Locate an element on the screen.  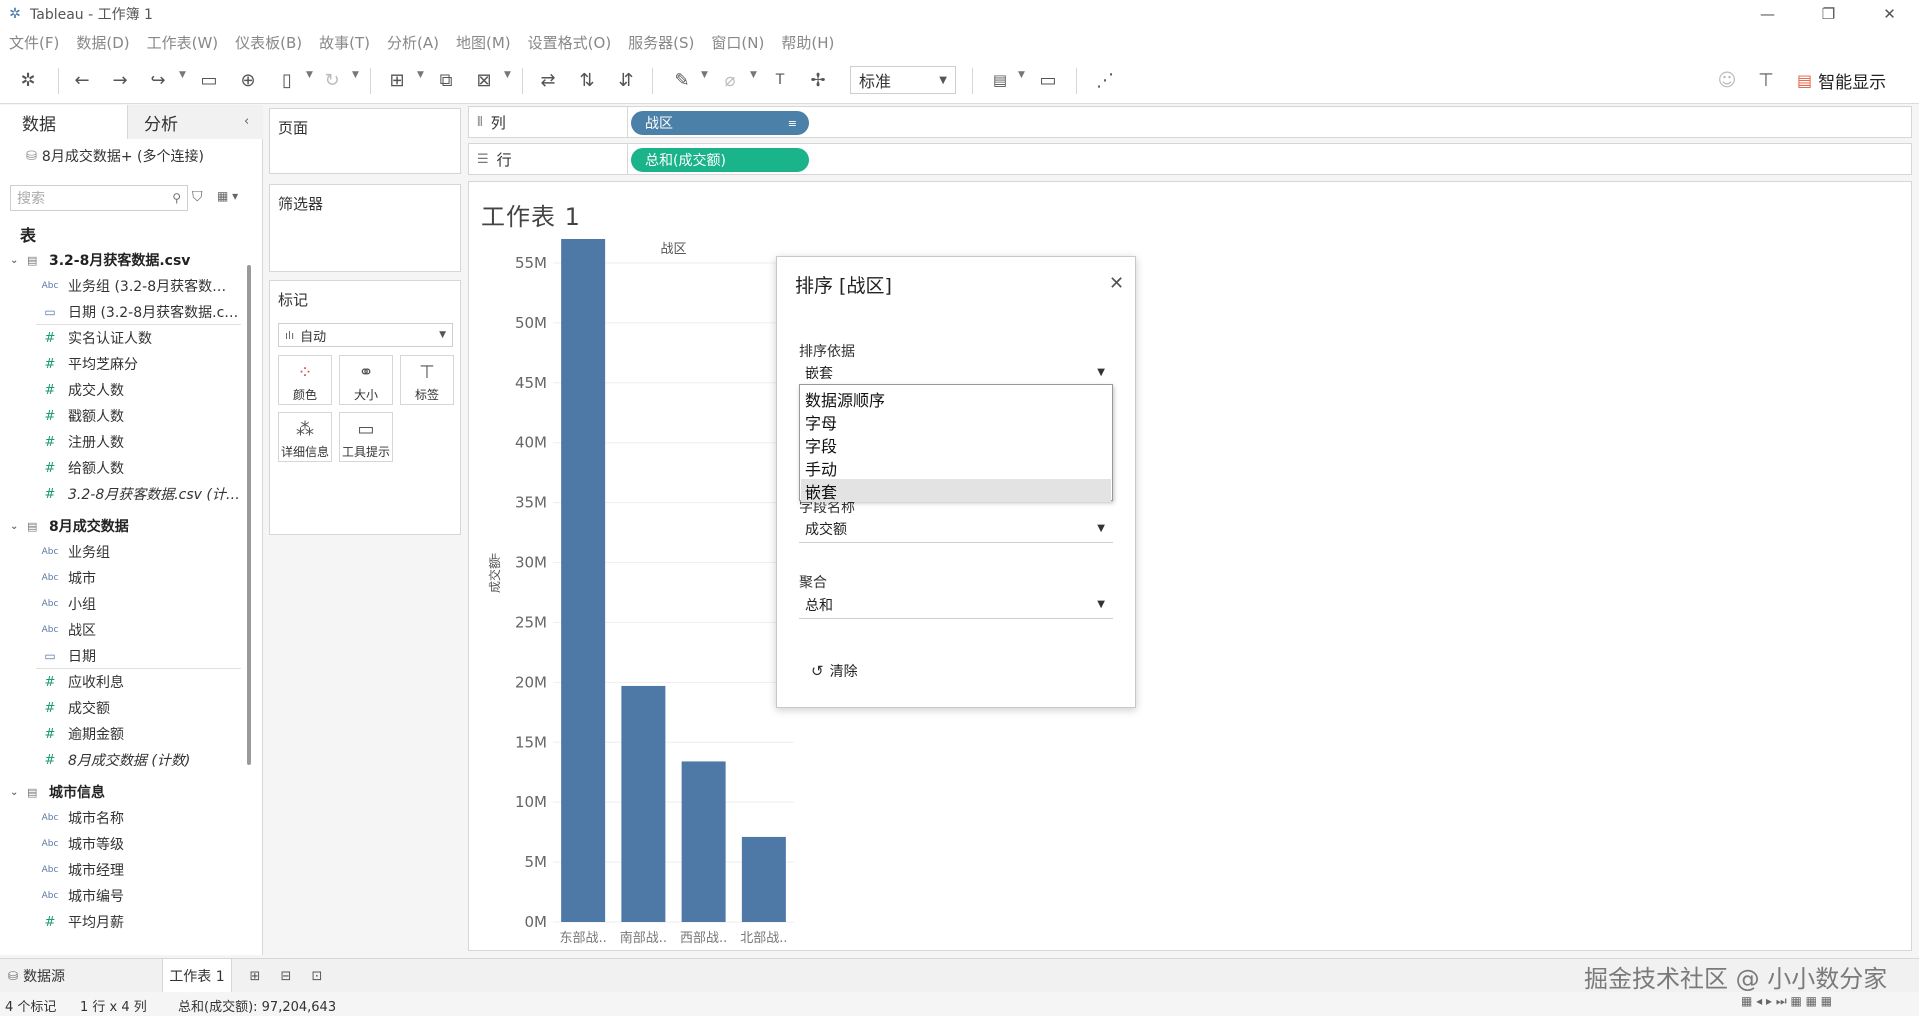
menu-format: 设置格式(O) is located at coordinates (570, 42).